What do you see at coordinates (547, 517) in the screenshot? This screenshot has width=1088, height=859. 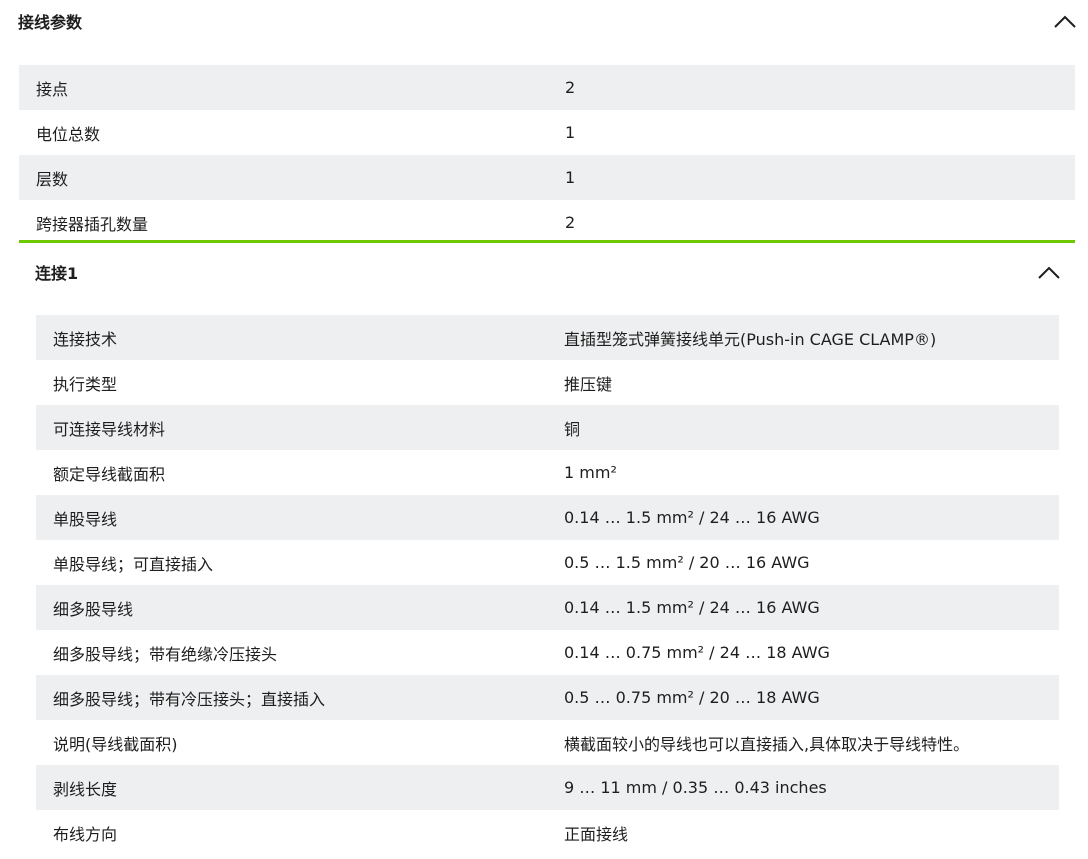 I see `table-row: 单股导线 0.14 … 1.5 mm² / 24 … 16 AWG` at bounding box center [547, 517].